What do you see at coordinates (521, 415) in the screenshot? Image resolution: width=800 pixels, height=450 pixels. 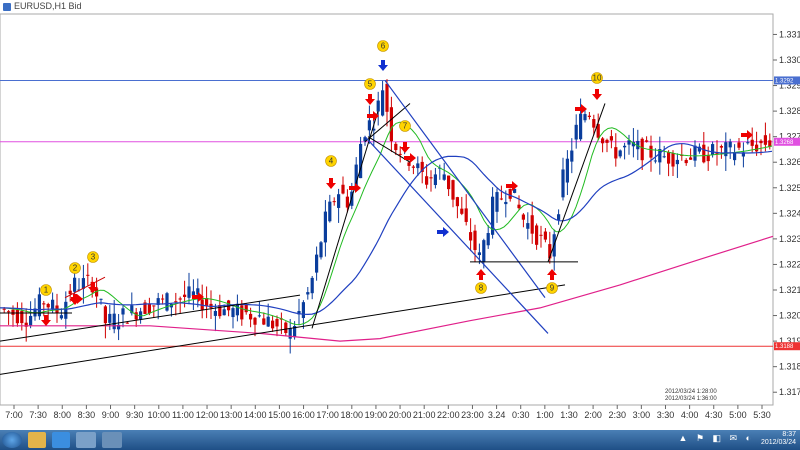 I see `x-tick-label: 0:30` at bounding box center [521, 415].